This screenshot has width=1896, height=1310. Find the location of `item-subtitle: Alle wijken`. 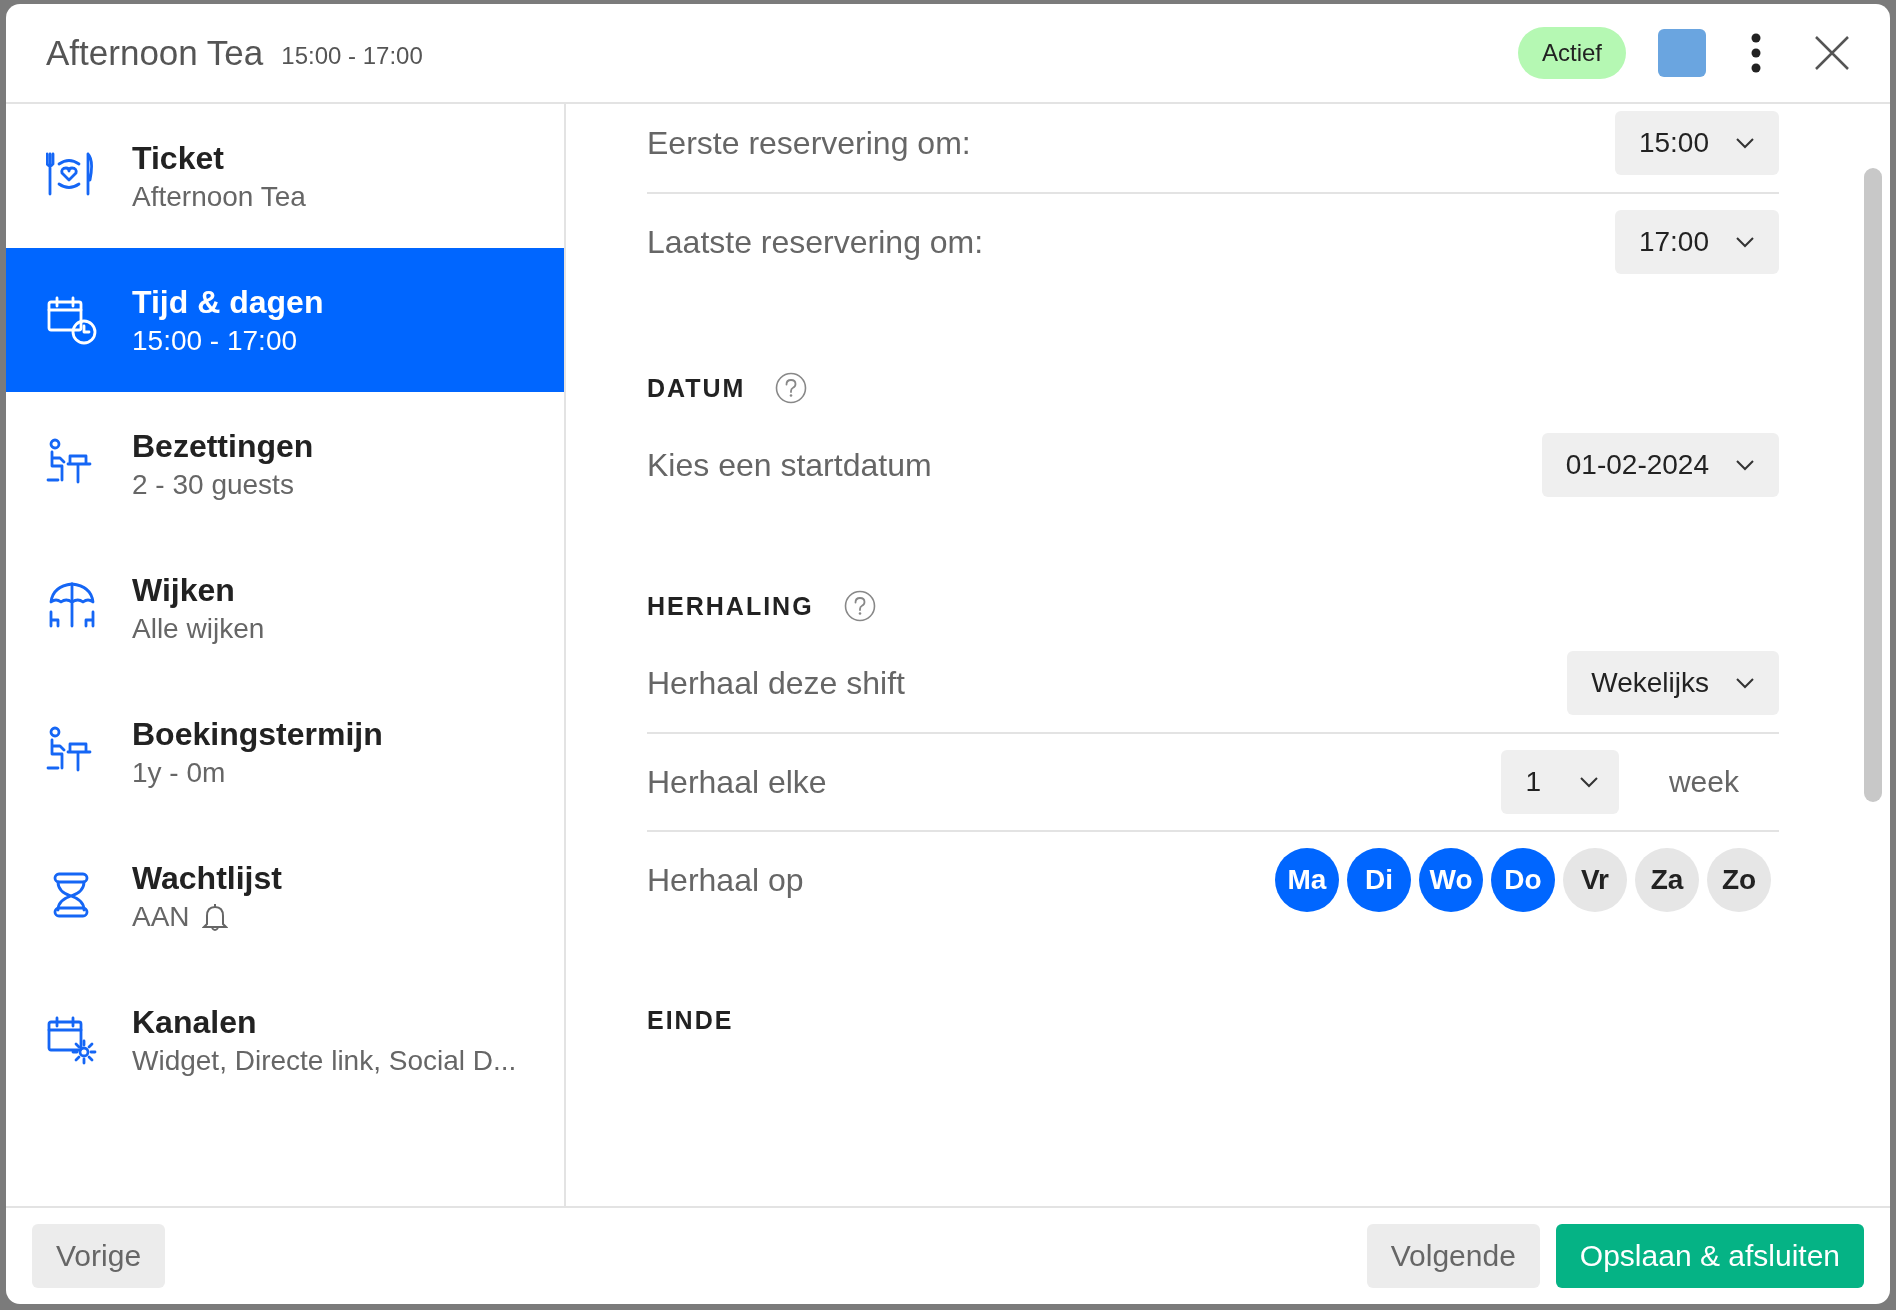

item-subtitle: Alle wijken is located at coordinates (198, 628).